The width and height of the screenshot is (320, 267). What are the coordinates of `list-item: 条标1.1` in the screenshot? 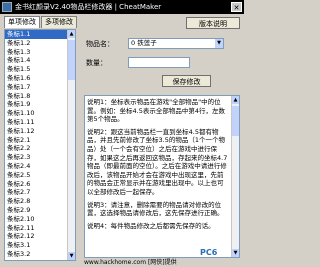 It's located at (37, 34).